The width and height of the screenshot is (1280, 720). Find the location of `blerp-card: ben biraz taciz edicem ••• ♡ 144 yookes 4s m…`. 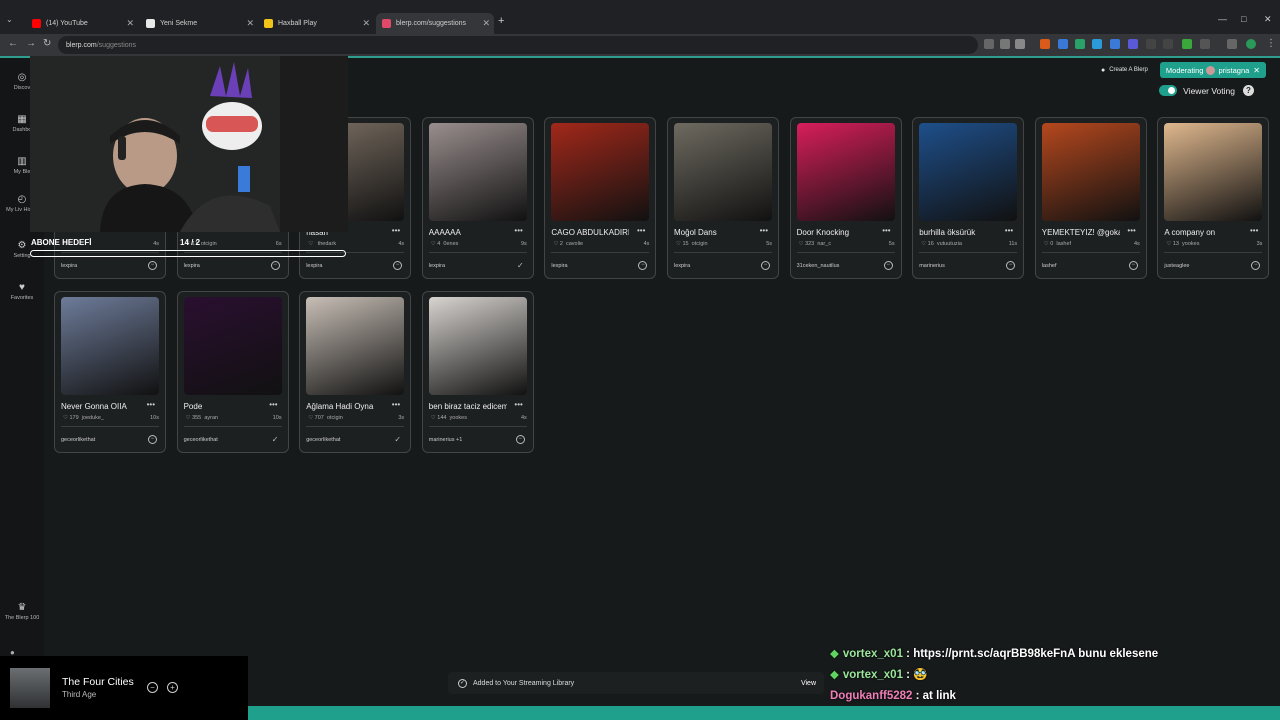

blerp-card: ben biraz taciz edicem ••• ♡ 144 yookes 4s m… is located at coordinates (477, 372).